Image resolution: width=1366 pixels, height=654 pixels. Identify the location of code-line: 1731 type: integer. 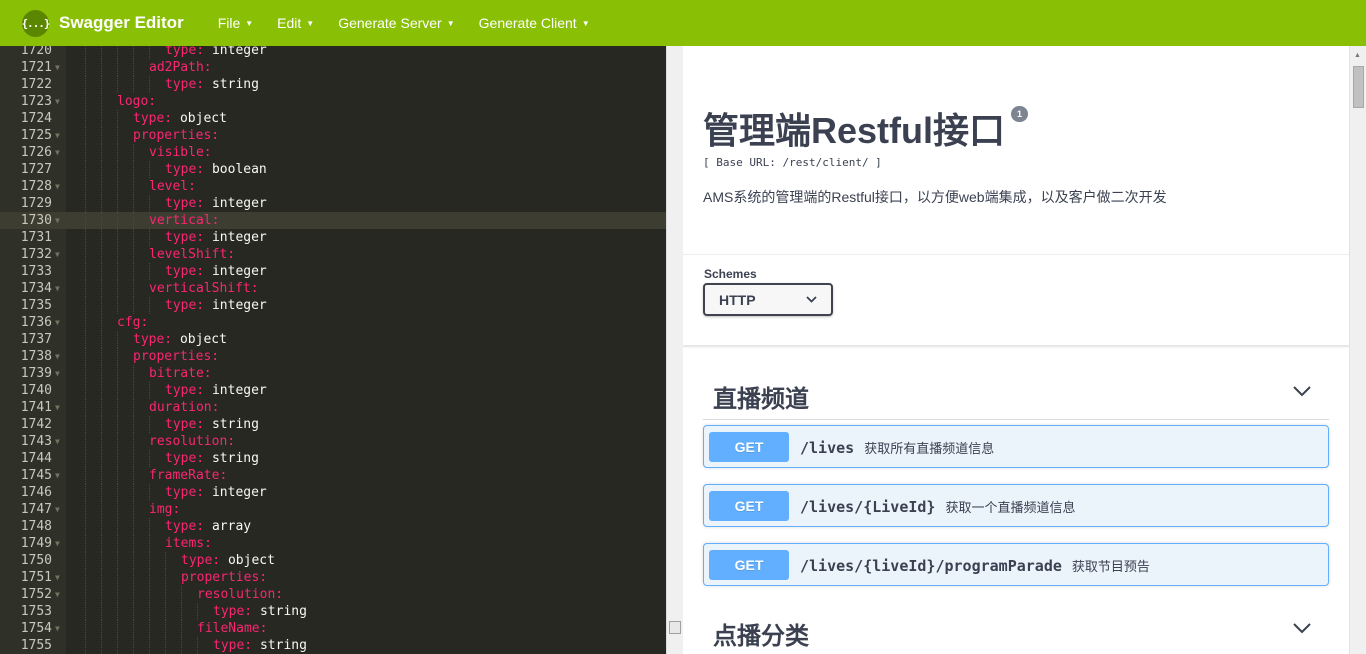
(333, 237).